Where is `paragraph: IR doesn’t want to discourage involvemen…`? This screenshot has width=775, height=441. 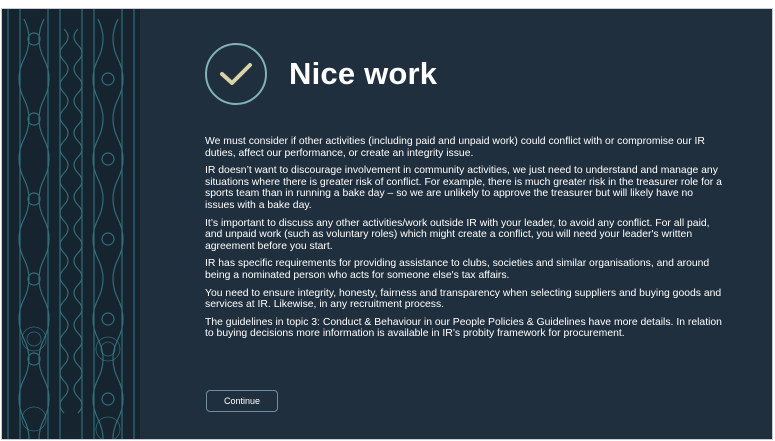
paragraph: IR doesn’t want to discourage involvemen… is located at coordinates (463, 188).